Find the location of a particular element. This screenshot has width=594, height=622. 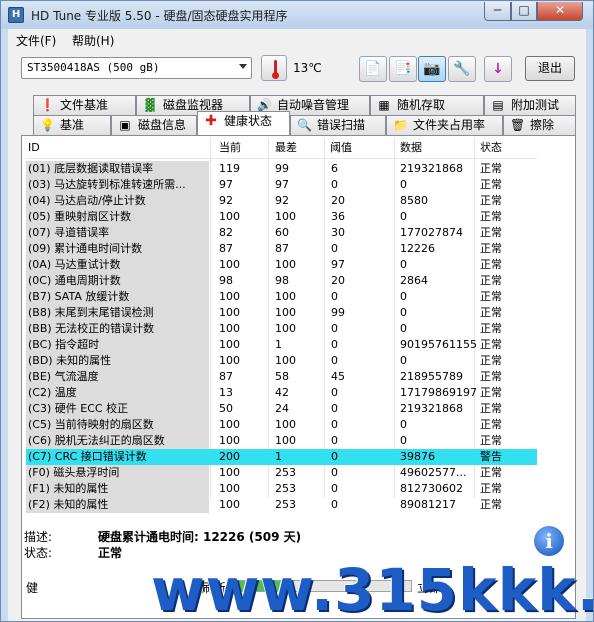

tab-folder-usage: 📁 文件夹占用率 is located at coordinates (444, 125).